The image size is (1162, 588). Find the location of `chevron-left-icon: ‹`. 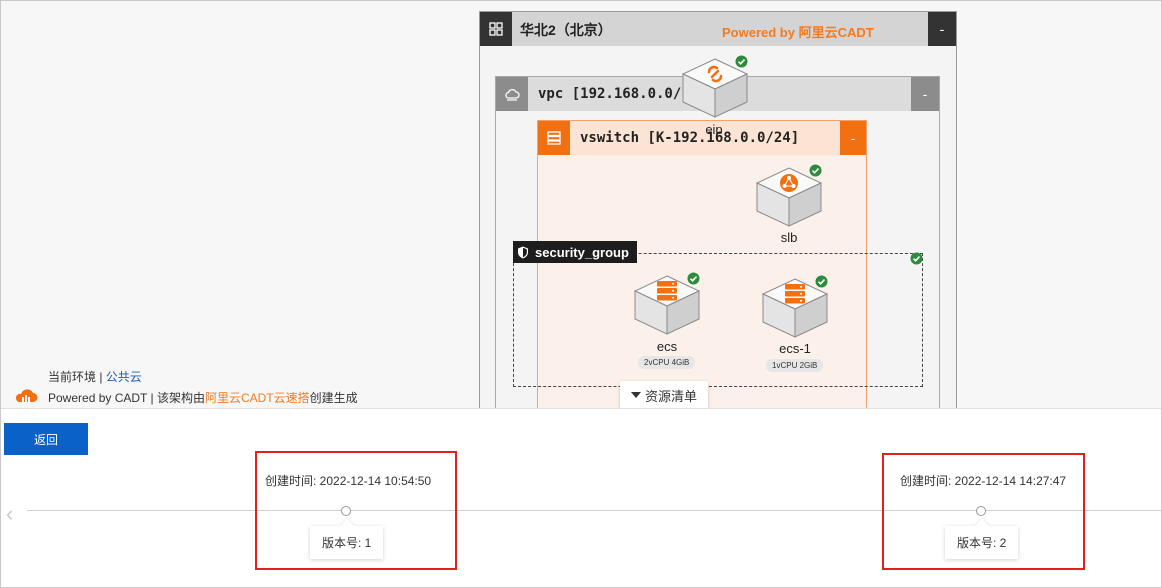

chevron-left-icon: ‹ is located at coordinates (9, 514).